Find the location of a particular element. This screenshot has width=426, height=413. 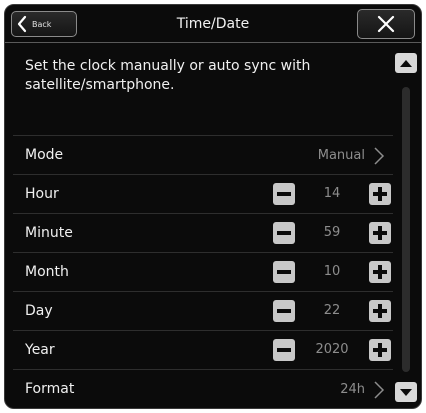

day-stepper: 22 is located at coordinates (333, 311).